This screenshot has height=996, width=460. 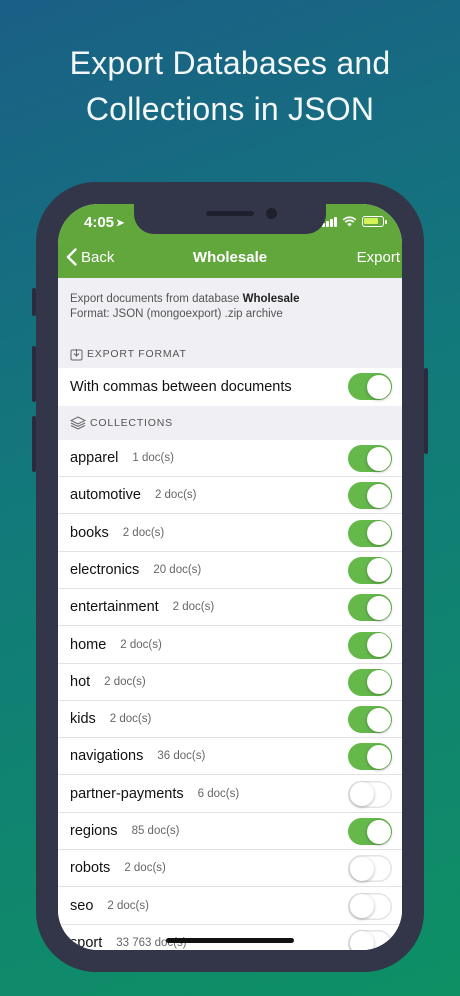 What do you see at coordinates (78, 423) in the screenshot?
I see `layers-icon` at bounding box center [78, 423].